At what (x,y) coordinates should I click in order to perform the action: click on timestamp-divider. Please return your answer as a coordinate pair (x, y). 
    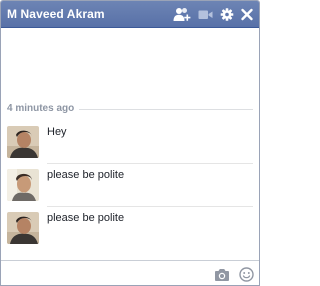
    Looking at the image, I should click on (166, 109).